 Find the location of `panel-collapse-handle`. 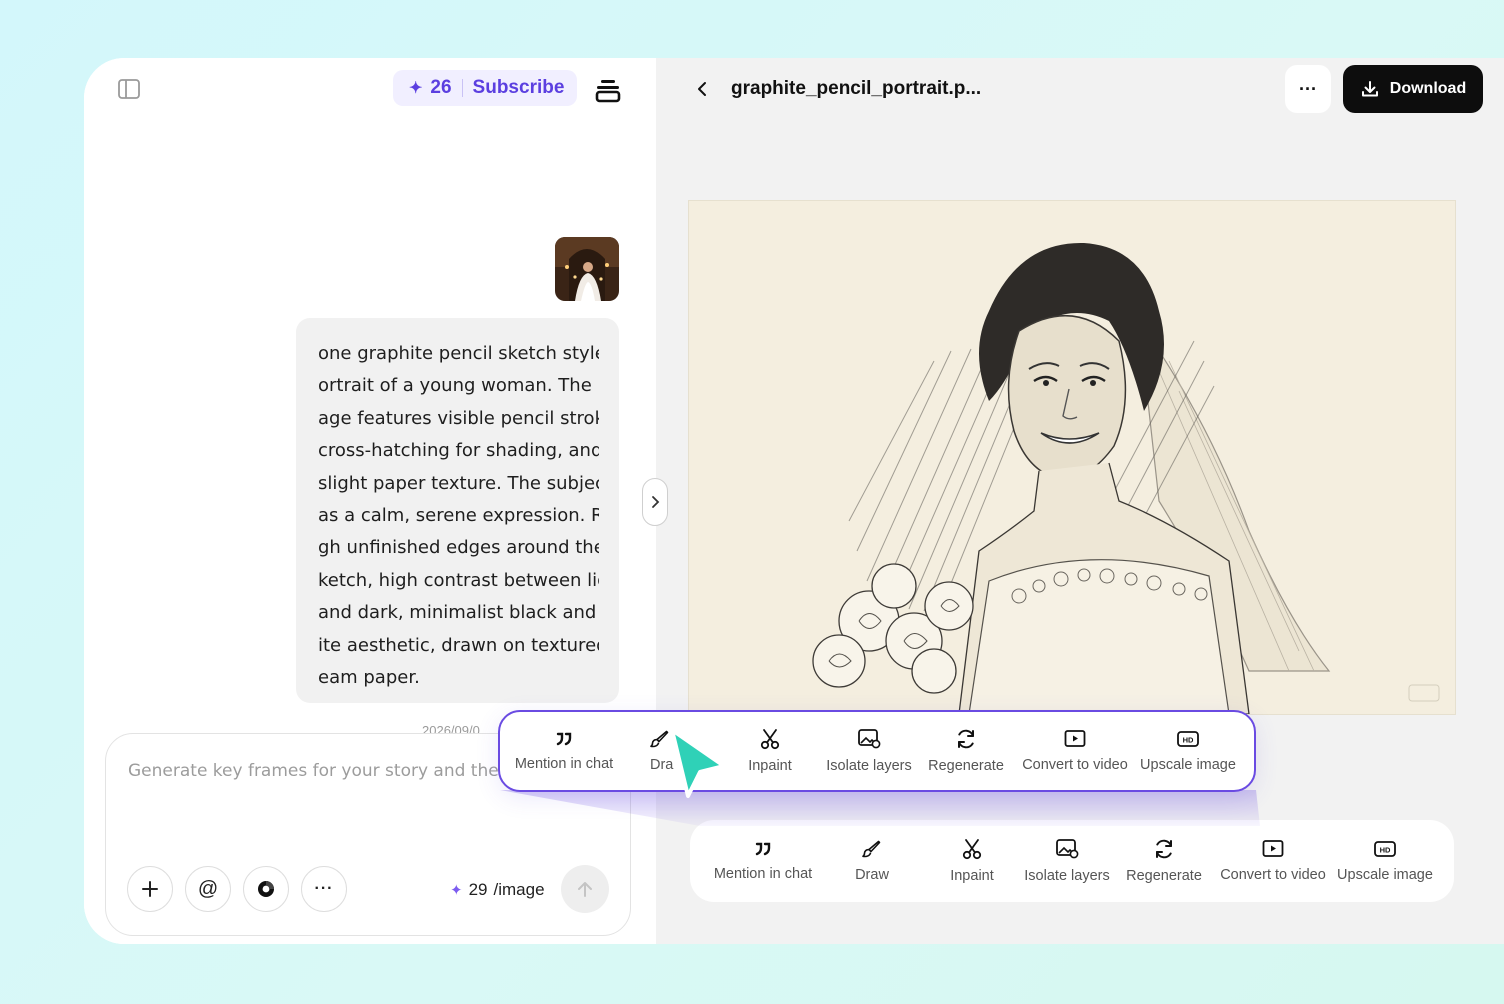

panel-collapse-handle is located at coordinates (655, 502).